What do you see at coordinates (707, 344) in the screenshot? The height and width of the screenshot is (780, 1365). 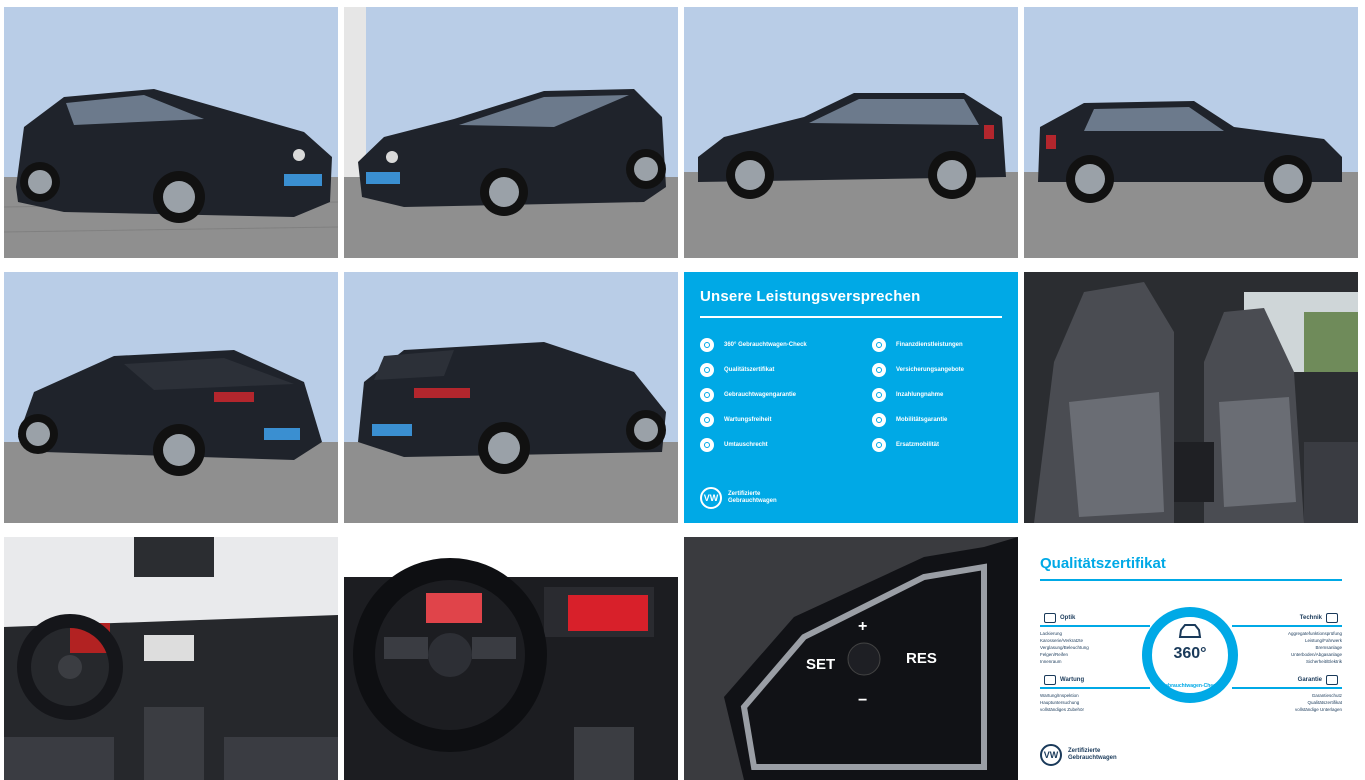 I see `check-badge-icon` at bounding box center [707, 344].